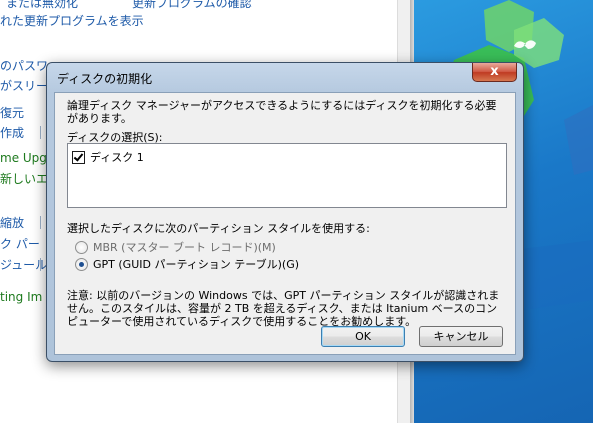 This screenshot has width=593, height=423. Describe the element at coordinates (12, 132) in the screenshot. I see `bg-link-create: 作成` at that location.